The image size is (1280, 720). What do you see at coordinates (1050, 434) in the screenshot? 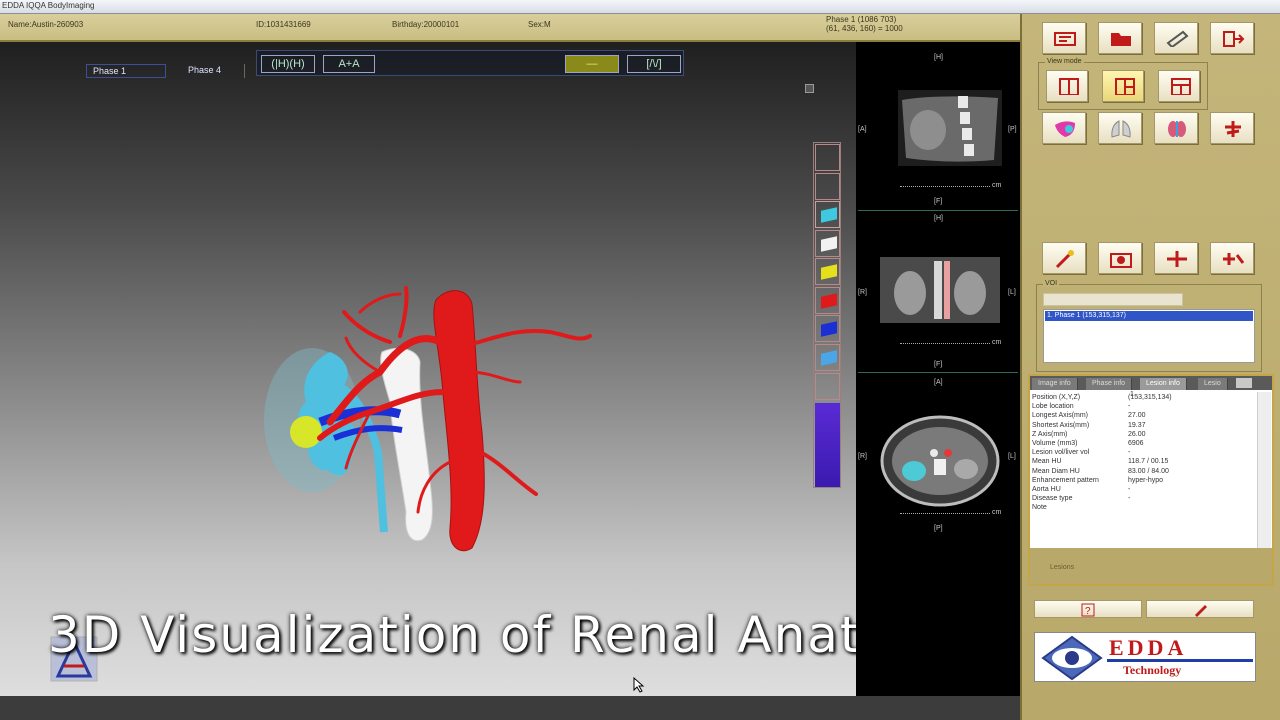
I see `info-row-key: Z Axis(mm)` at bounding box center [1050, 434].